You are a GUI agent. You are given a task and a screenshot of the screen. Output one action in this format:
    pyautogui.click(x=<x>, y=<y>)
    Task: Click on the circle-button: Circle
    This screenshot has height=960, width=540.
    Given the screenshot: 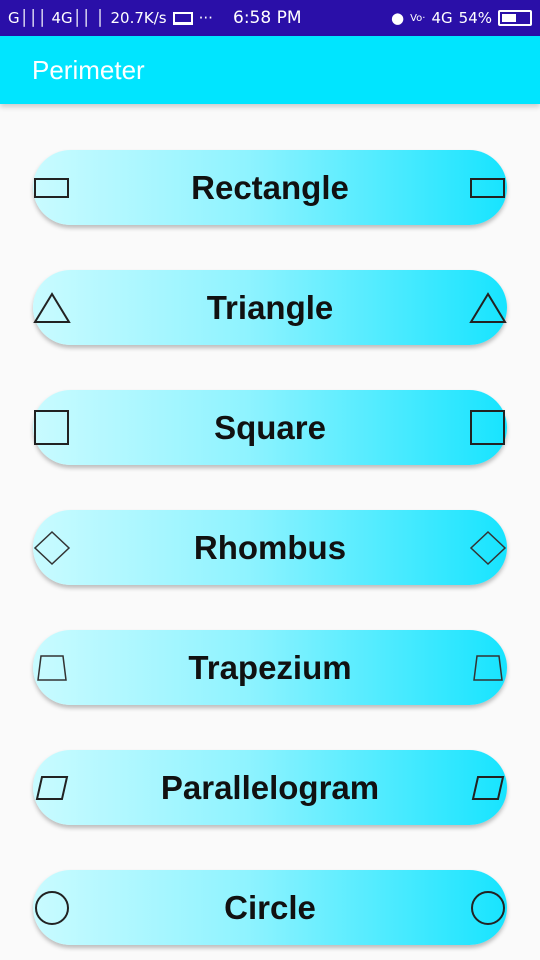 What is the action you would take?
    pyautogui.click(x=270, y=907)
    